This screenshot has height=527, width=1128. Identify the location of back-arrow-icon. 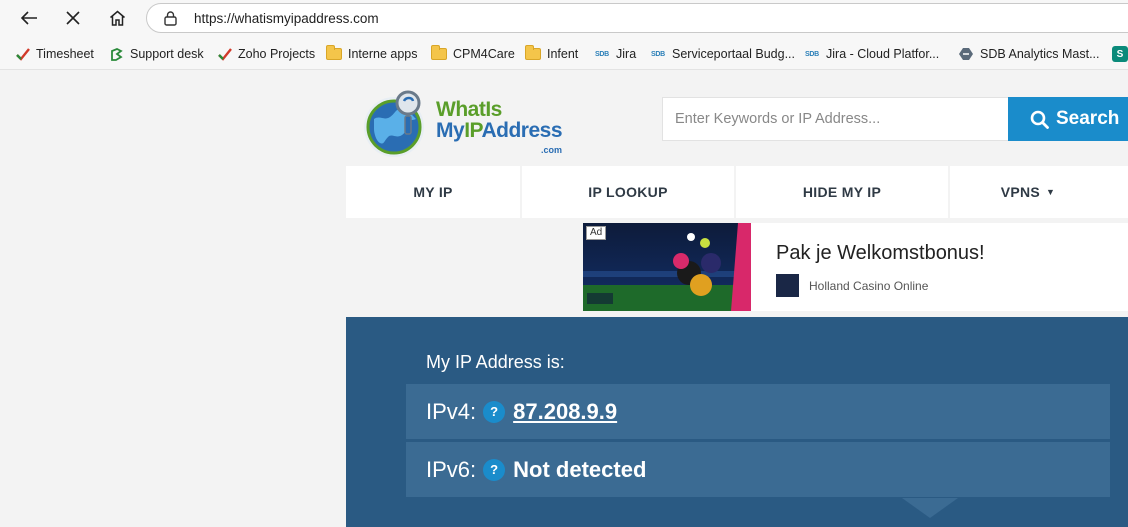
(28, 18).